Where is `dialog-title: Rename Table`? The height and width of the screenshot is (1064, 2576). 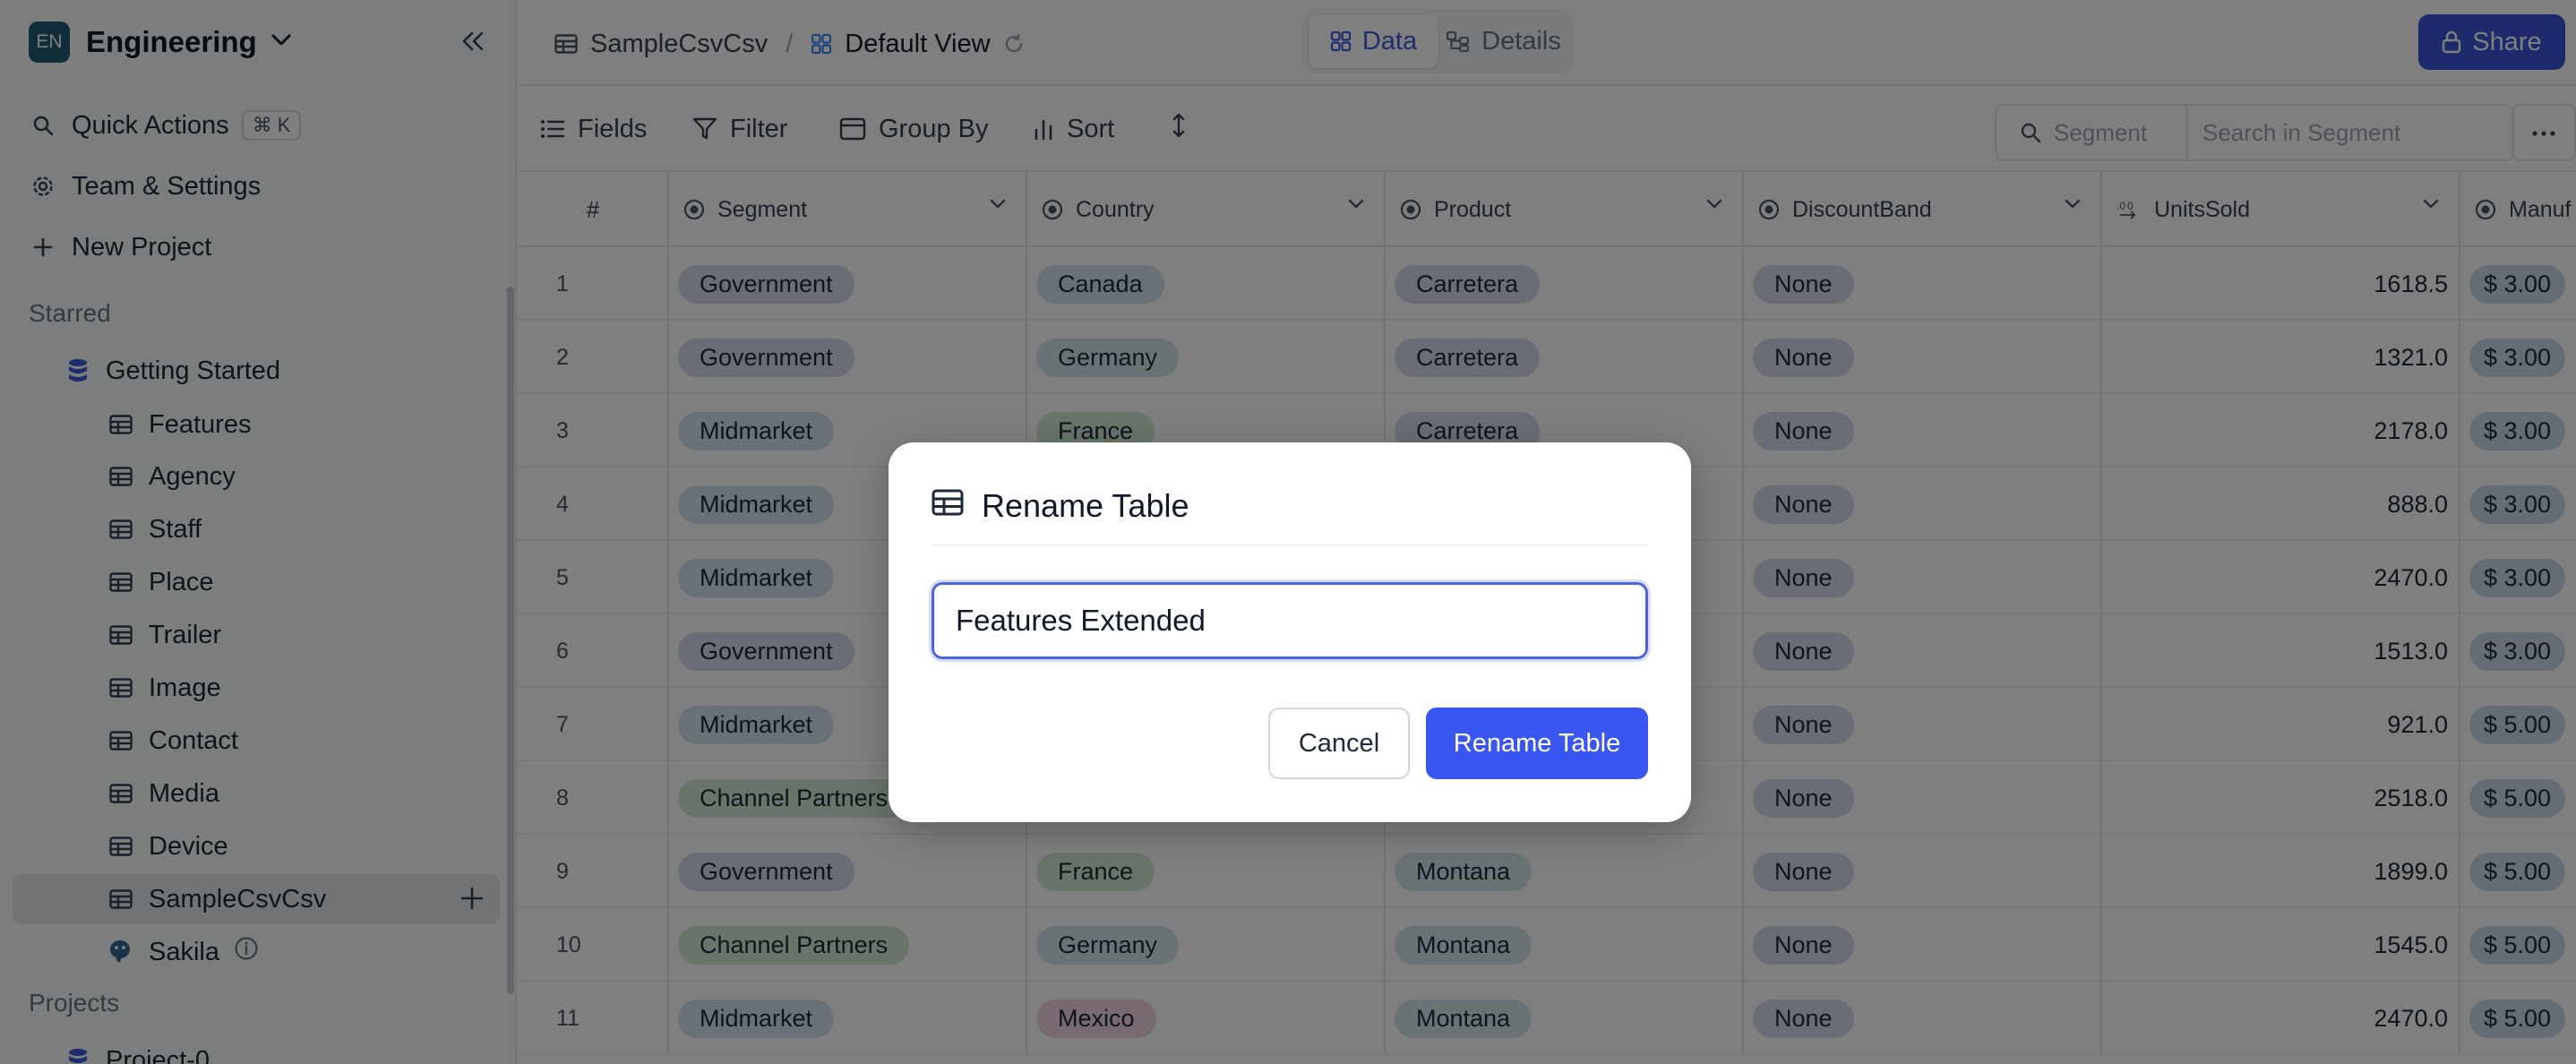
dialog-title: Rename Table is located at coordinates (1085, 506).